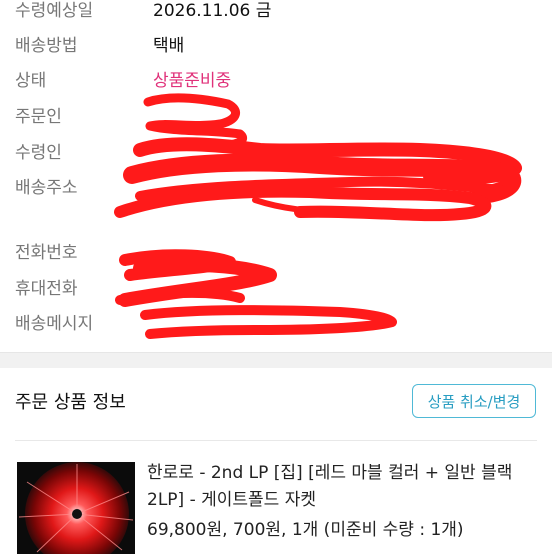 This screenshot has height=554, width=552. I want to click on row-expected-date: 수령예상일 2026.11.06 금, so click(143, 11).